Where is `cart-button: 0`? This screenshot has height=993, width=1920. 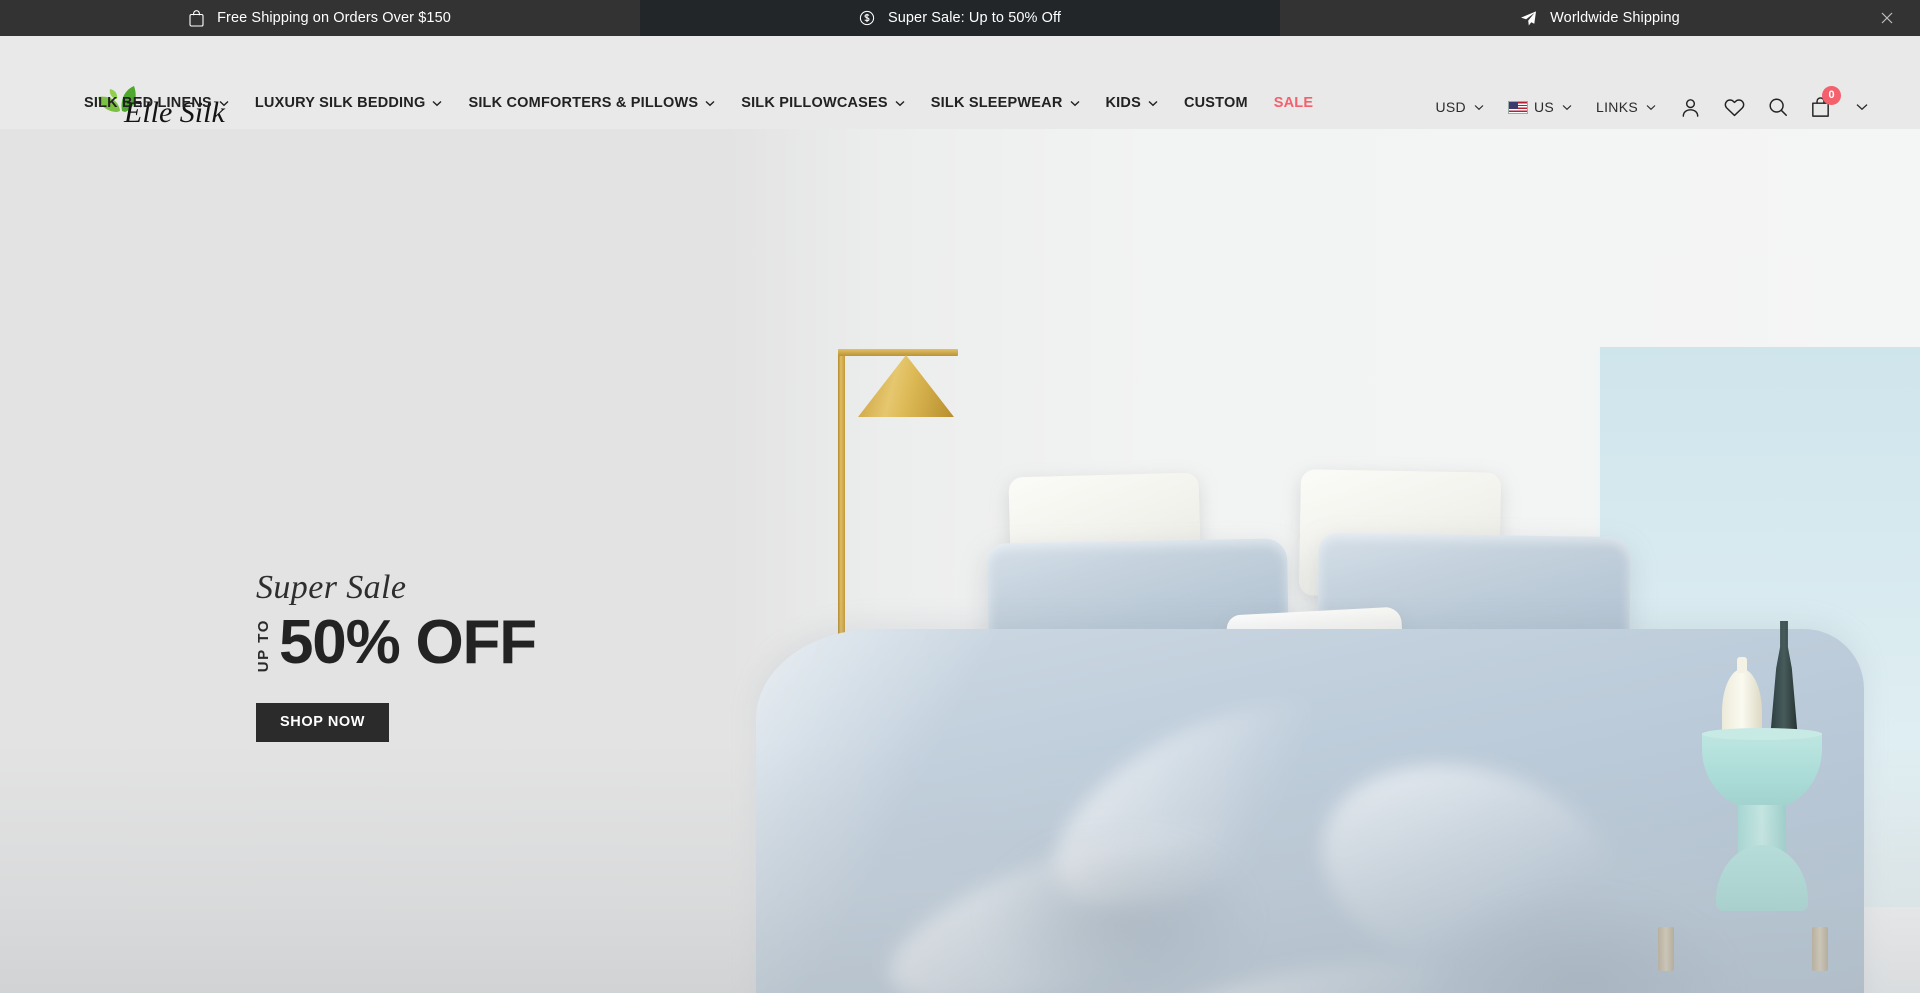
cart-button: 0 is located at coordinates (1820, 106).